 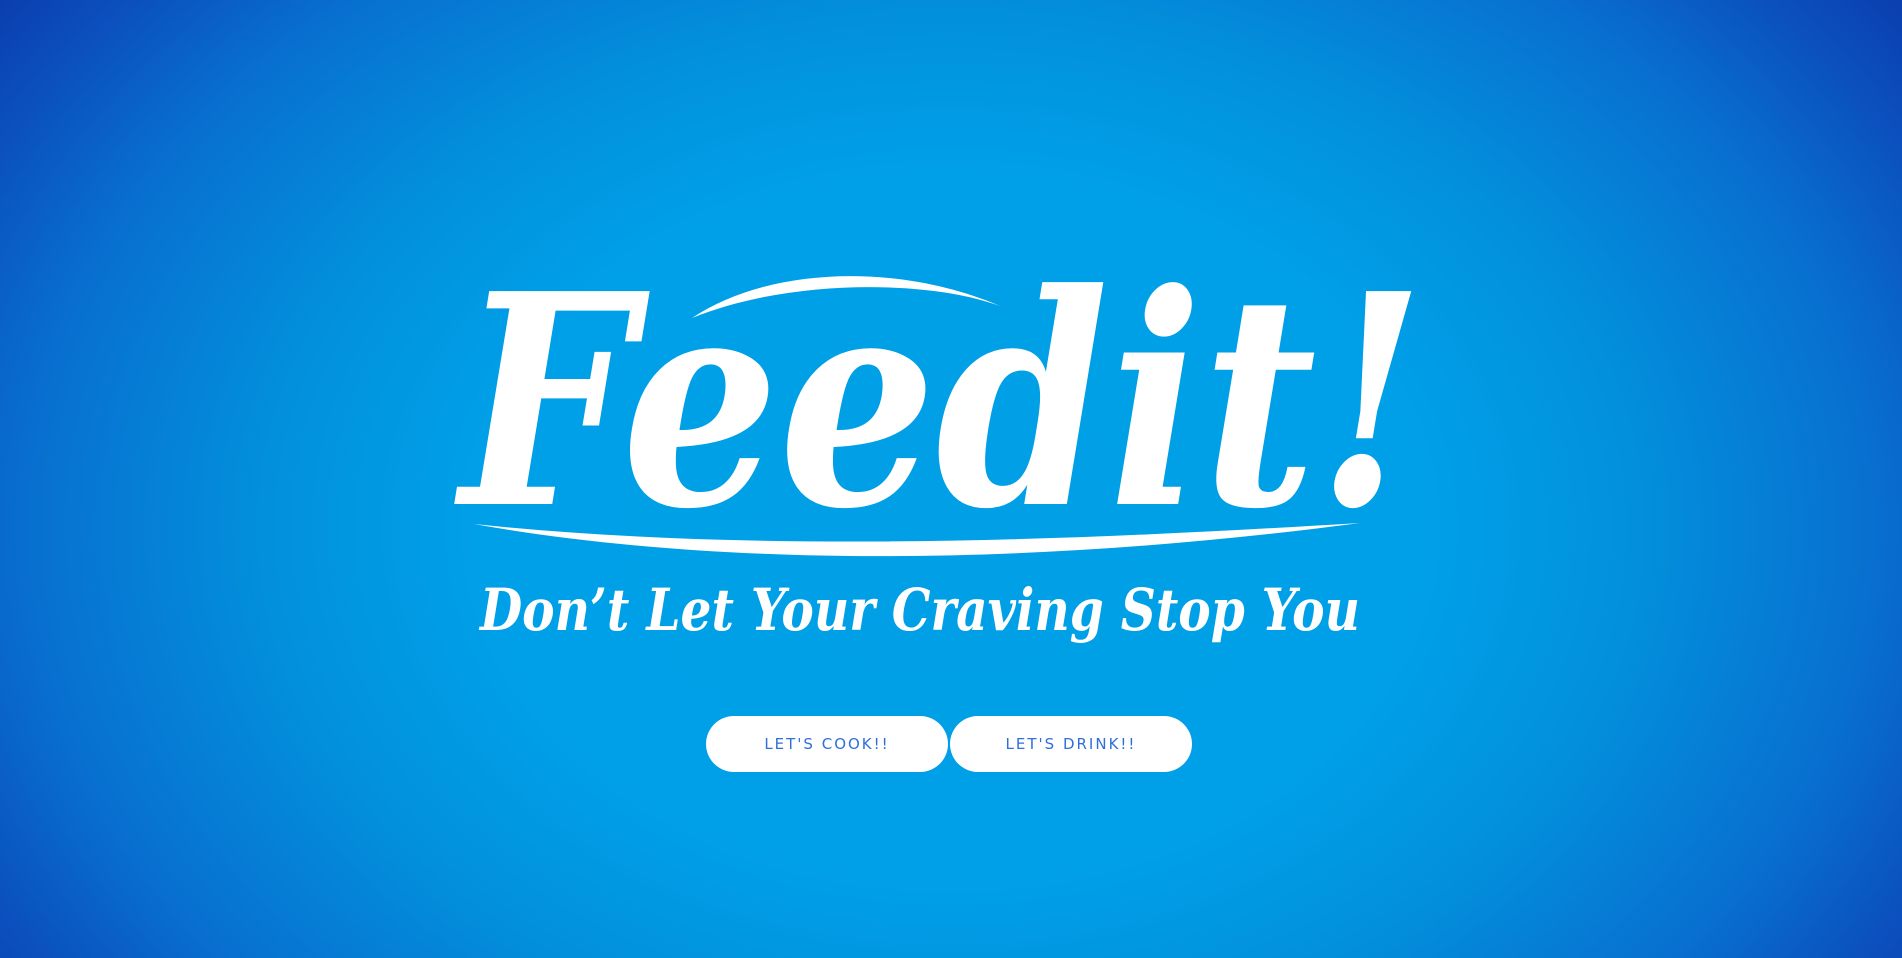 I want to click on lets-cook-button: LET'S COOK!!, so click(x=827, y=744).